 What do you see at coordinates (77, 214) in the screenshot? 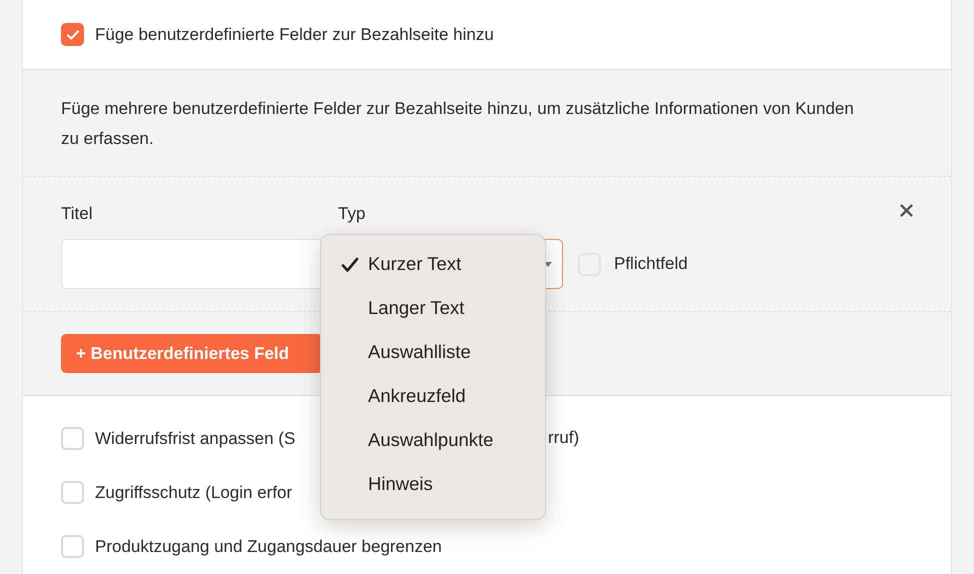
I see `field-label: Titel` at bounding box center [77, 214].